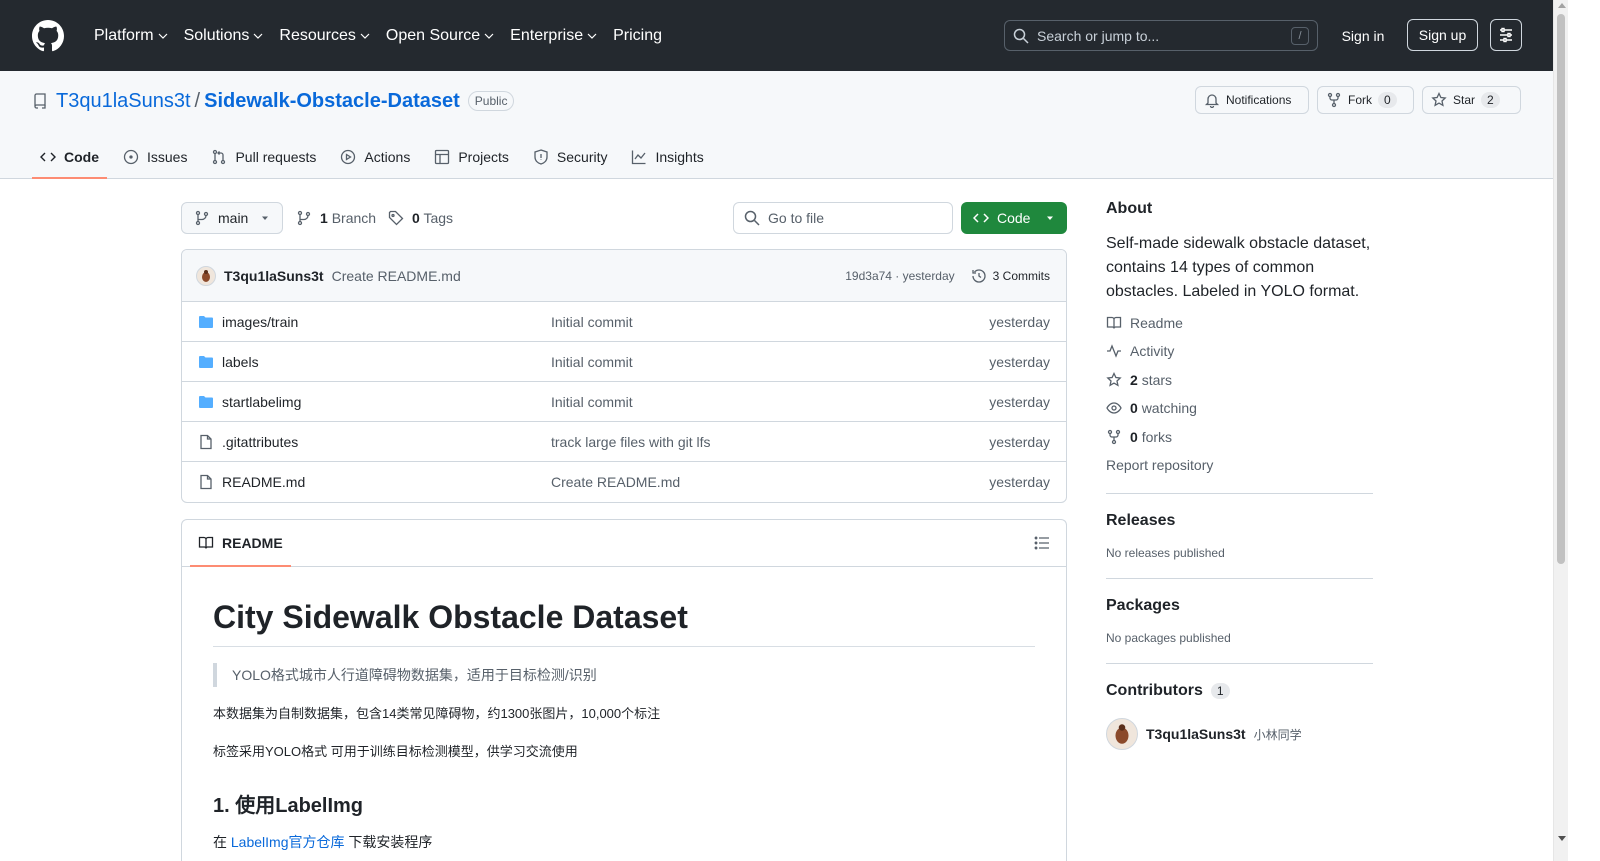  What do you see at coordinates (155, 157) in the screenshot?
I see `tab-issues: Issues` at bounding box center [155, 157].